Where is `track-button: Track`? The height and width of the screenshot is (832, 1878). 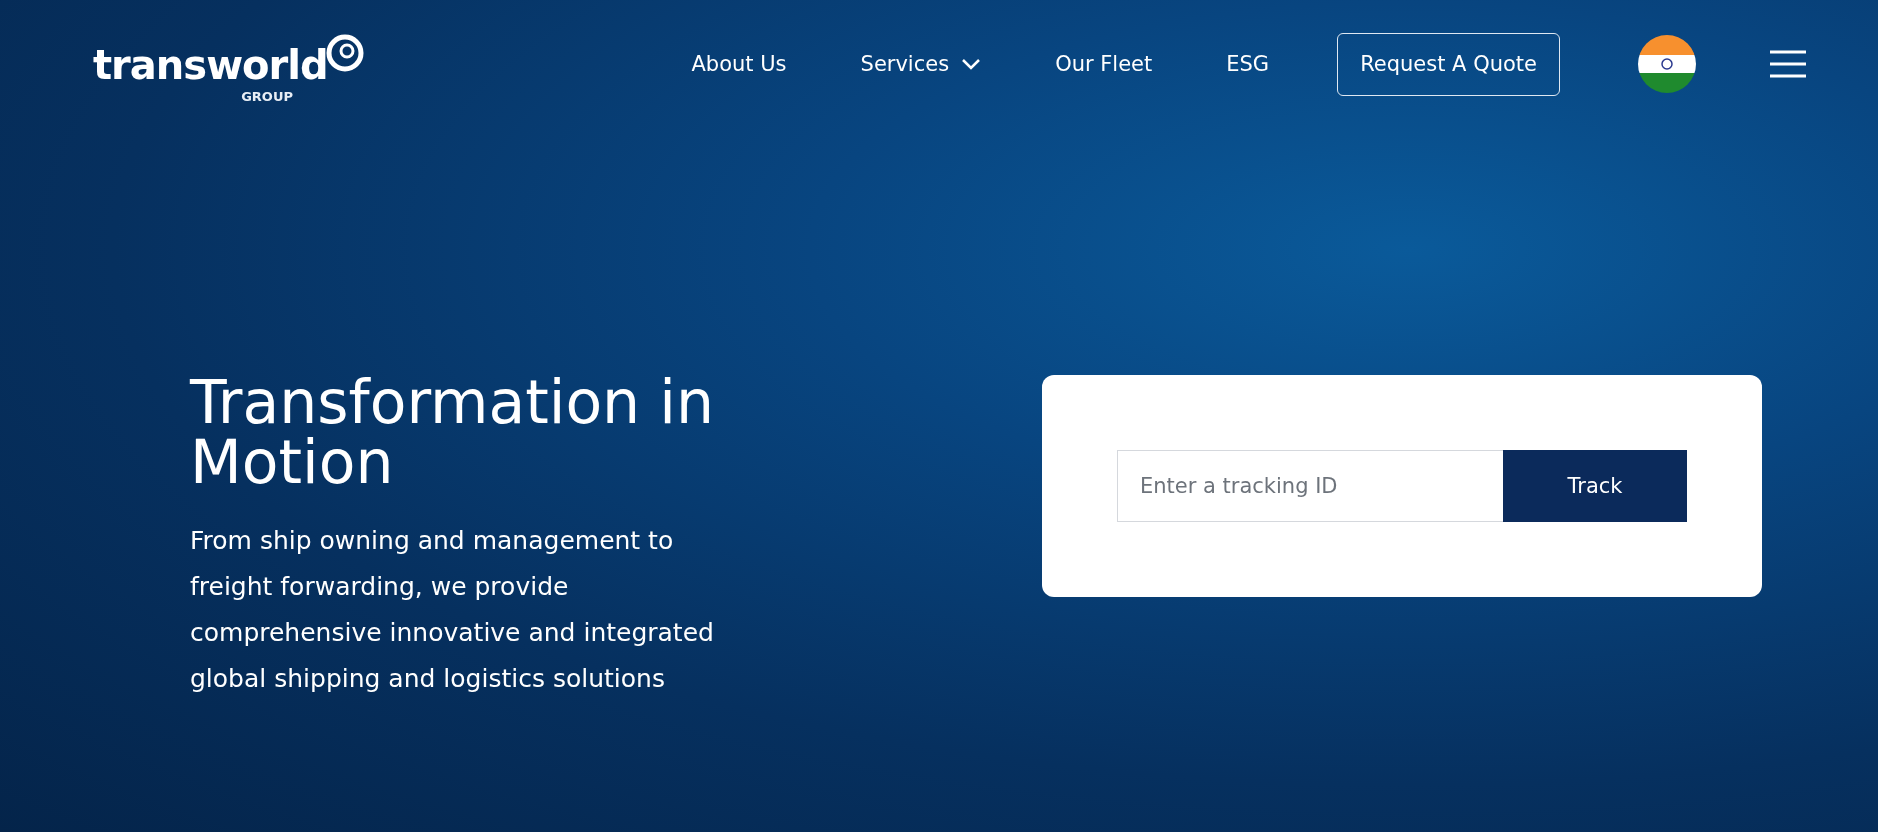 track-button: Track is located at coordinates (1595, 486).